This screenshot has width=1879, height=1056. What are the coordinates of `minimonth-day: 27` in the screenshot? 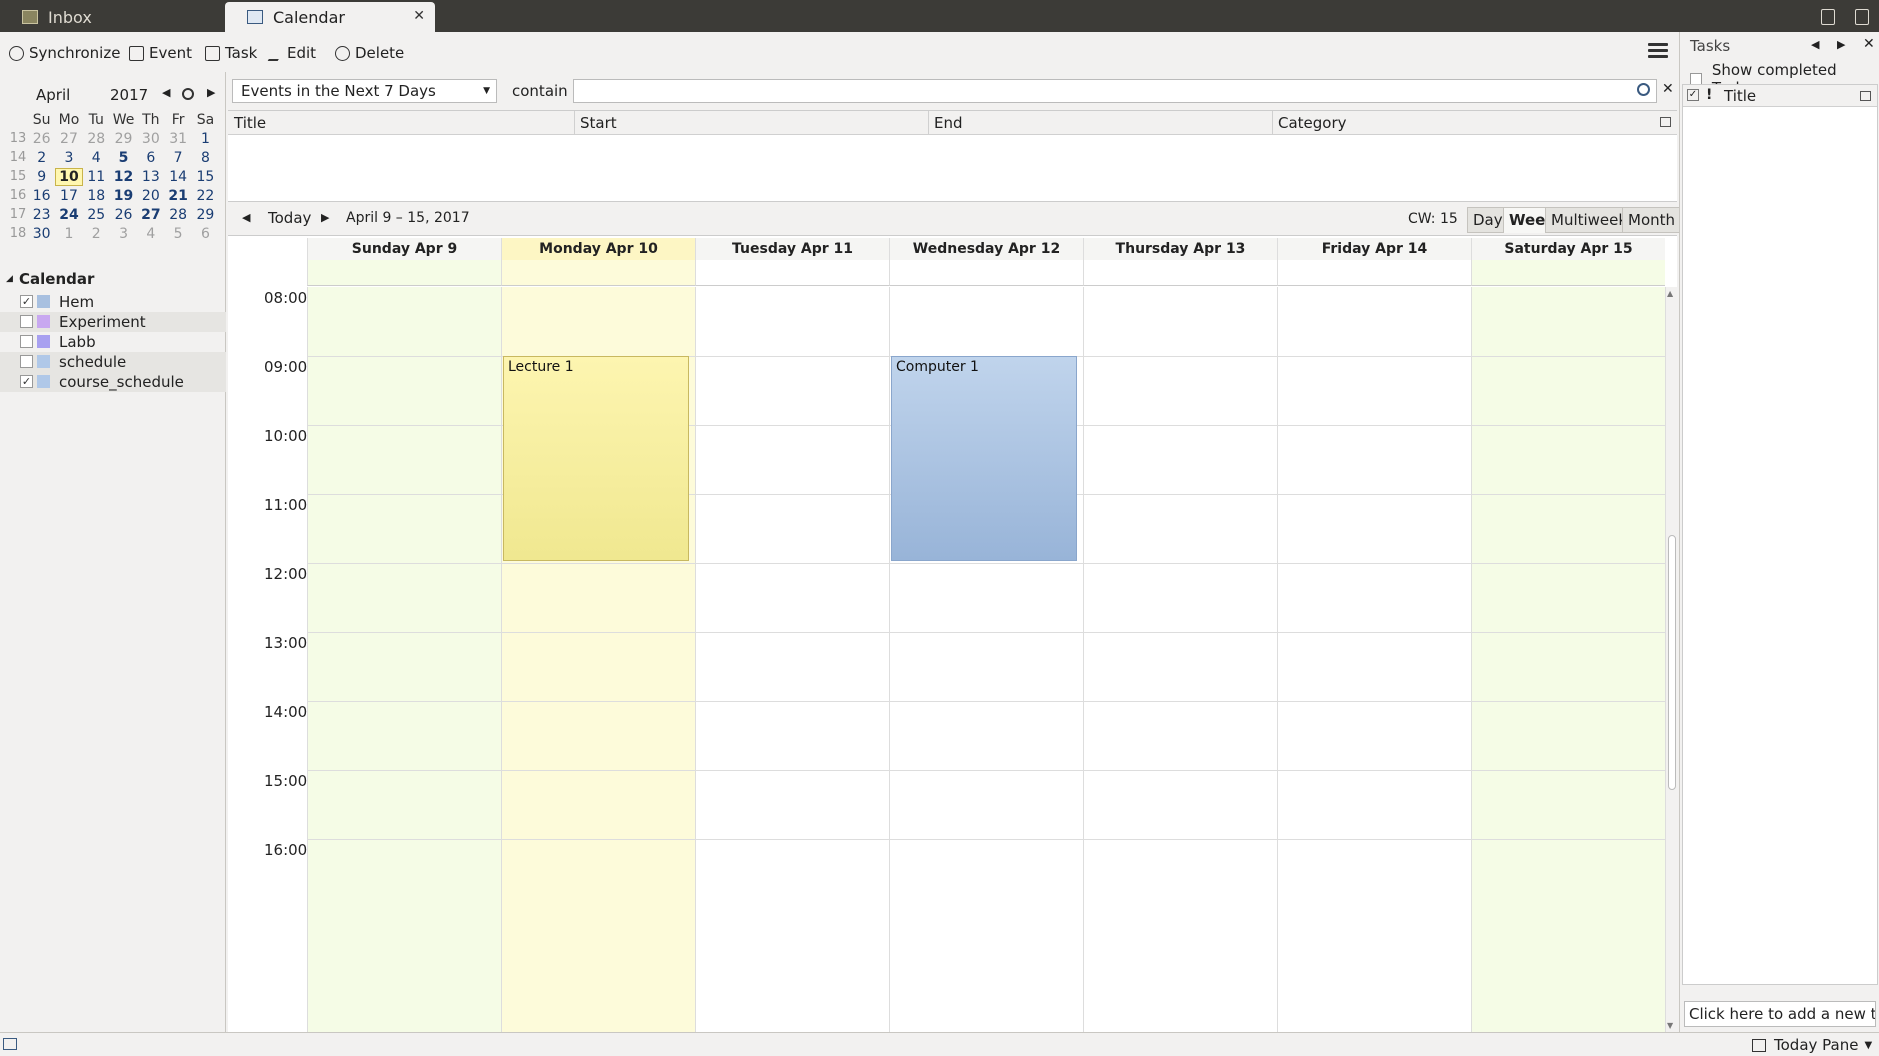 It's located at (150, 215).